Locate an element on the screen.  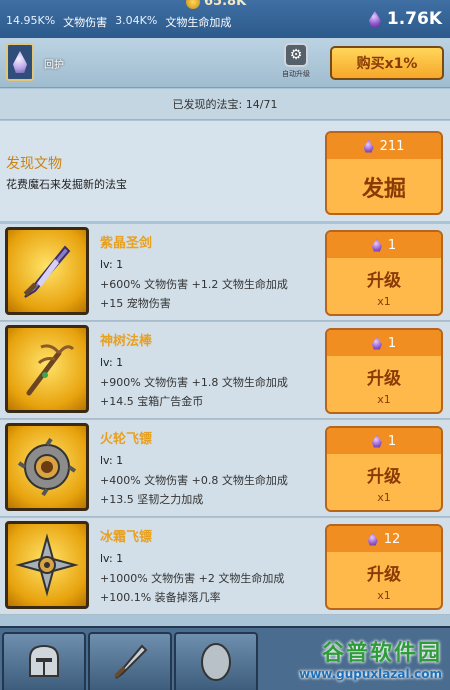
damage-stat-label: 文物伤害 is located at coordinates (85, 22).